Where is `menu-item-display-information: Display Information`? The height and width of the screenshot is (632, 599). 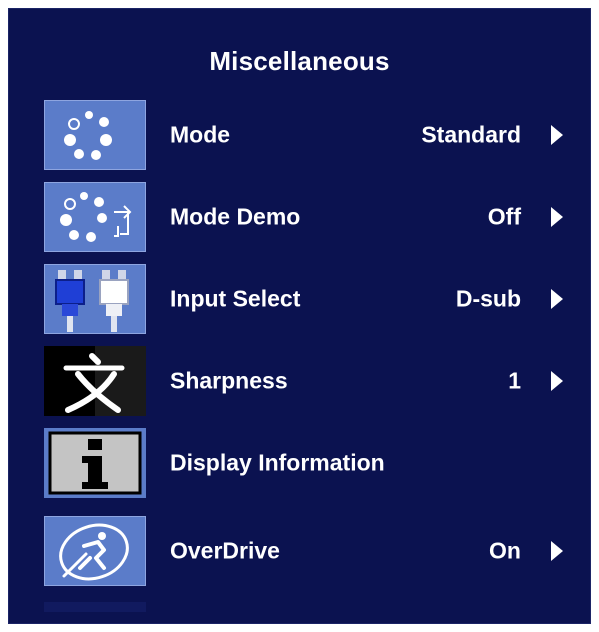 menu-item-display-information: Display Information is located at coordinates (299, 463).